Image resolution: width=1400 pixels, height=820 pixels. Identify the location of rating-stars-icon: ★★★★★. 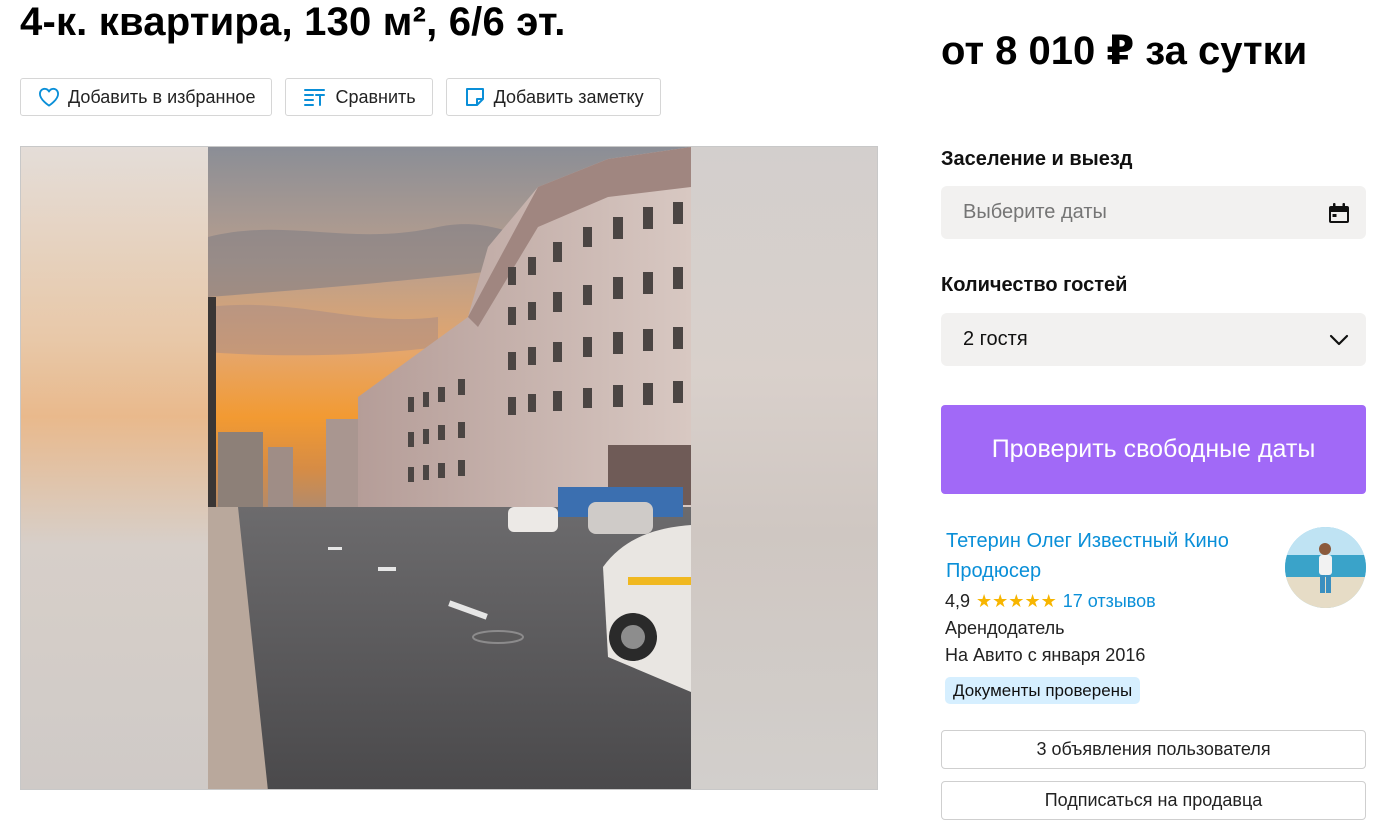
(1016, 601).